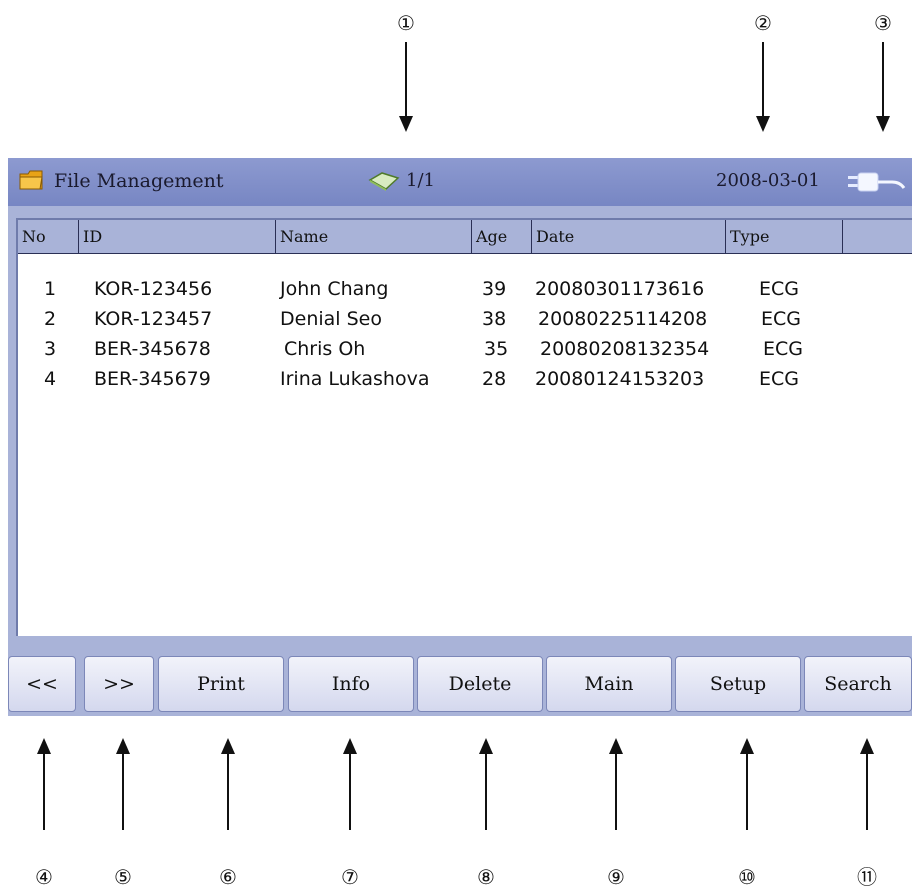 The height and width of the screenshot is (894, 912). Describe the element at coordinates (48, 237) in the screenshot. I see `col-no: No` at that location.